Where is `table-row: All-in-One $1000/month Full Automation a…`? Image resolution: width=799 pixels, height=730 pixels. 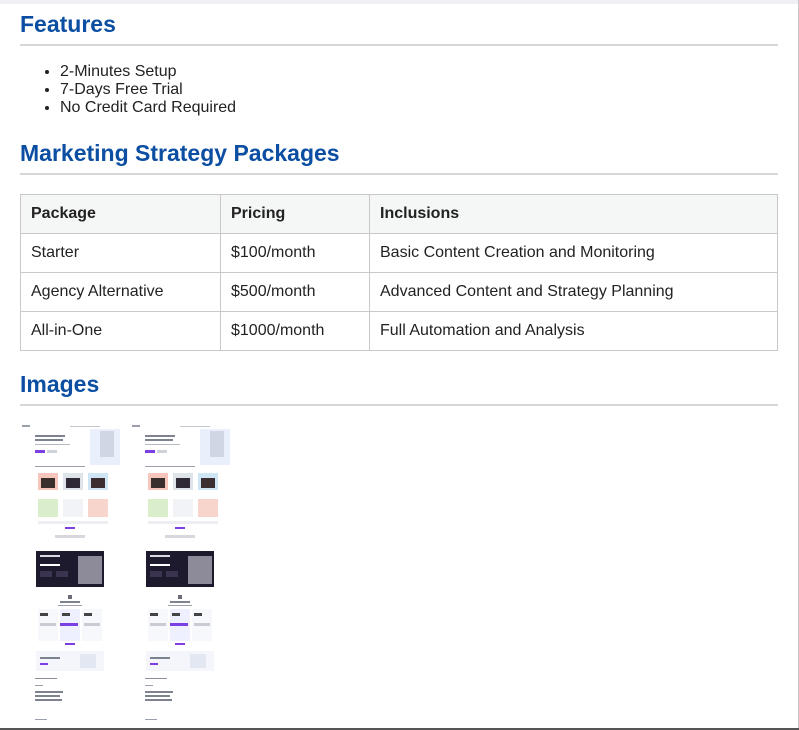 table-row: All-in-One $1000/month Full Automation a… is located at coordinates (399, 331).